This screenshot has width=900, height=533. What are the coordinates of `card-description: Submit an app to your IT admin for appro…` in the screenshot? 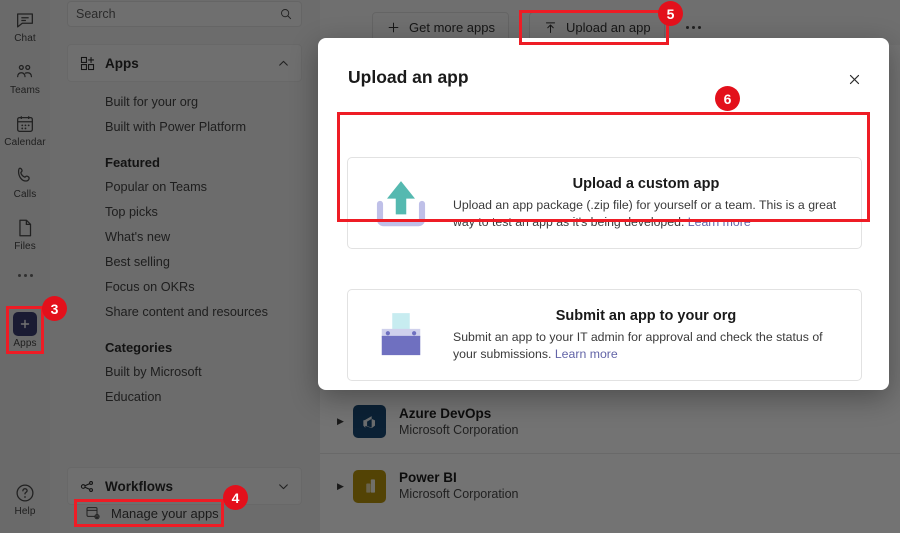 It's located at (646, 346).